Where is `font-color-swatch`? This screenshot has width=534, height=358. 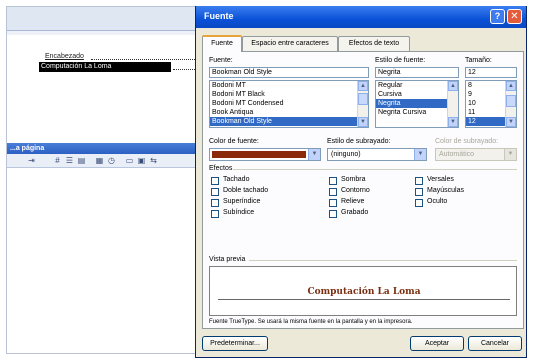
font-color-swatch is located at coordinates (259, 154).